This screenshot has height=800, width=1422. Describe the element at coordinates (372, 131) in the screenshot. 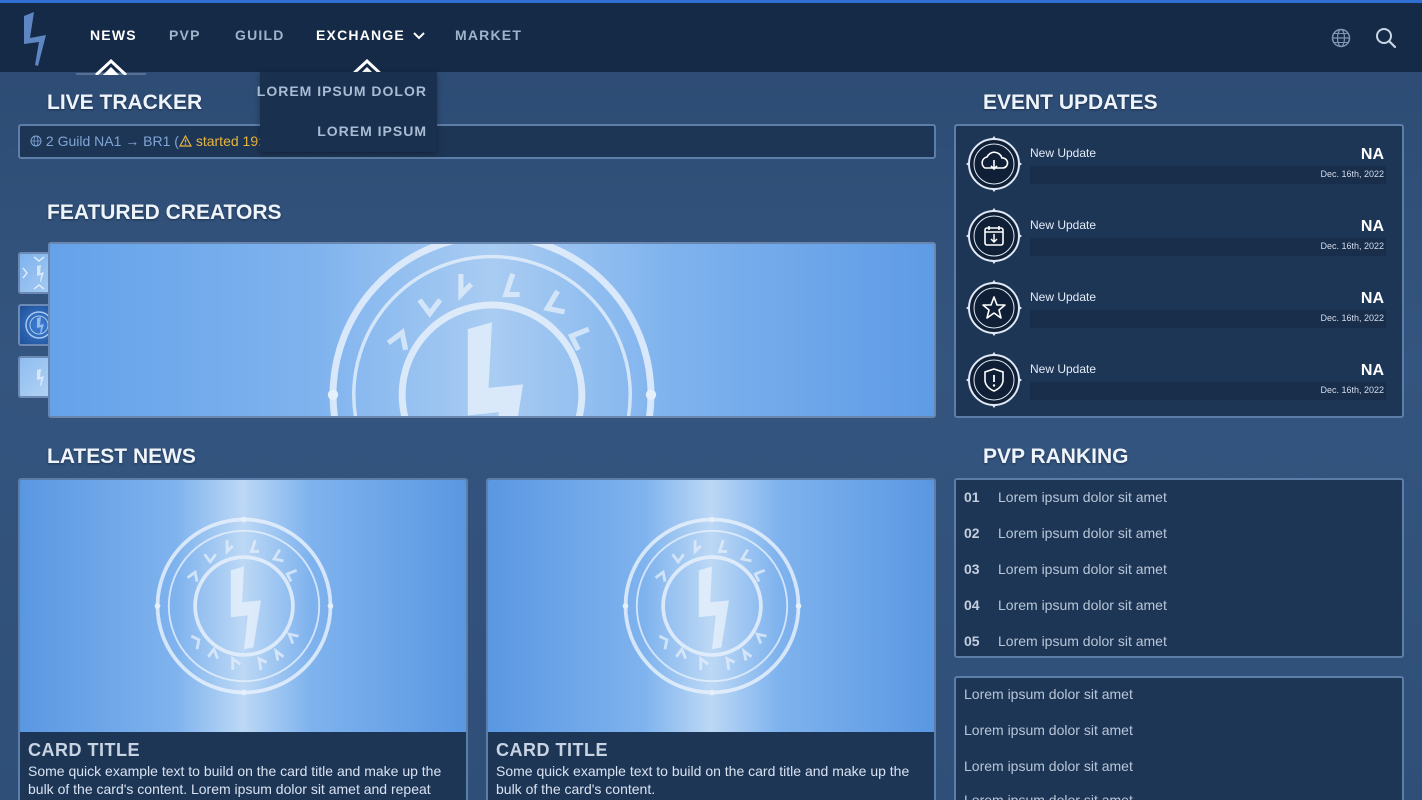

I see `dropdown-item-lorem-ipsum: LOREM IPSUM` at that location.